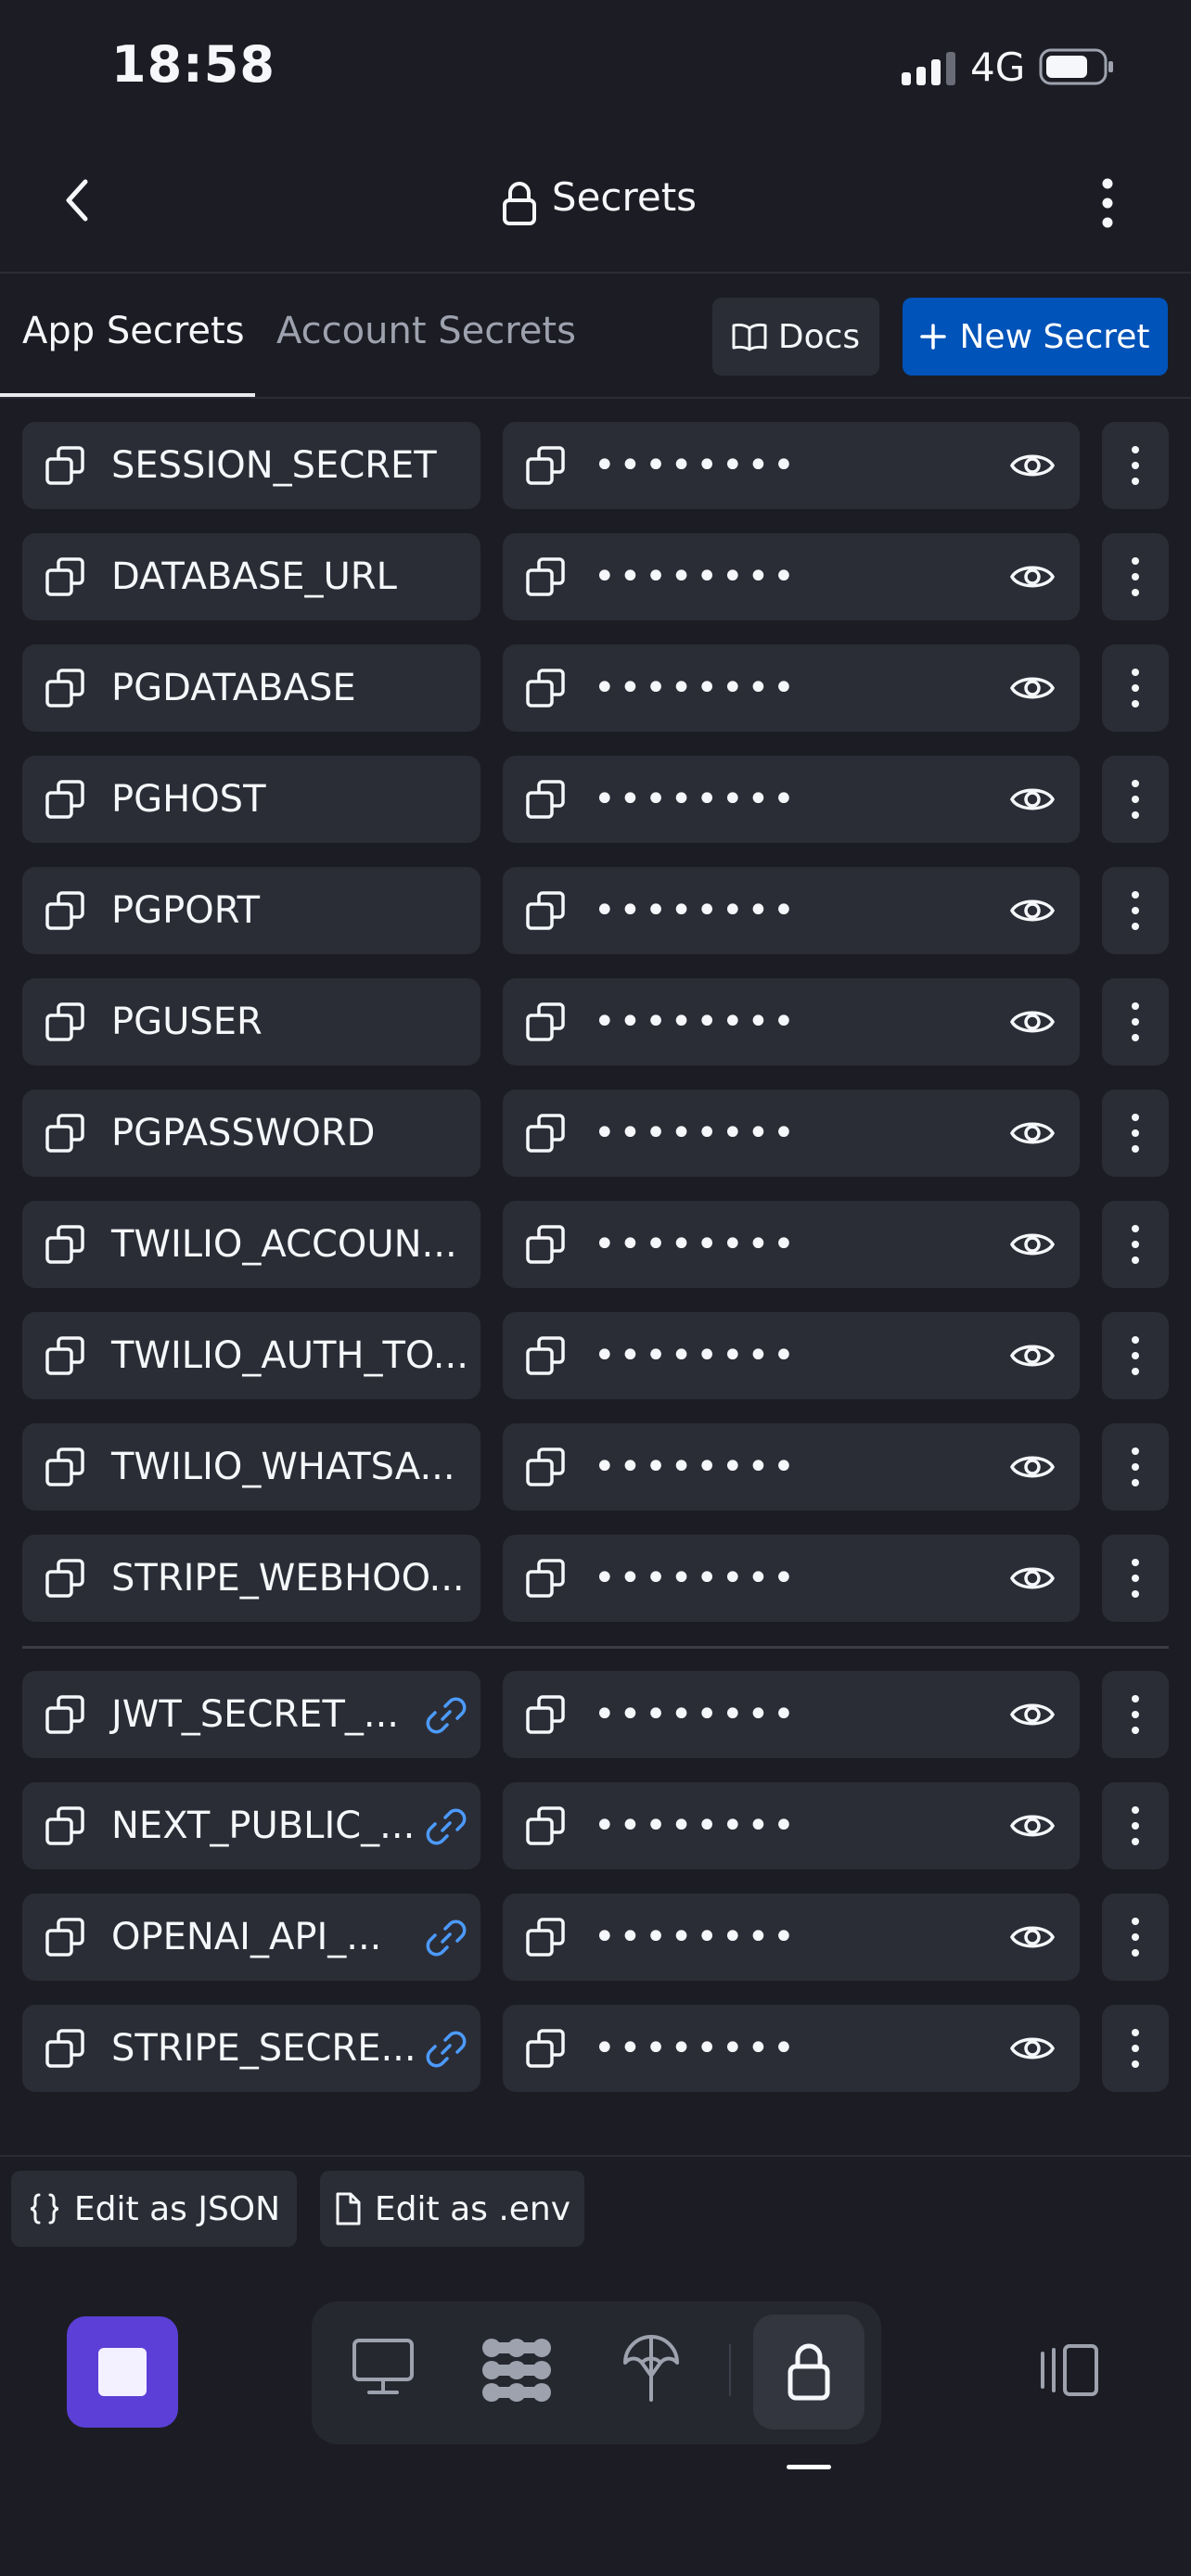 Image resolution: width=1191 pixels, height=2576 pixels. Describe the element at coordinates (251, 1022) in the screenshot. I see `secret-key-cell: PGUSER` at that location.